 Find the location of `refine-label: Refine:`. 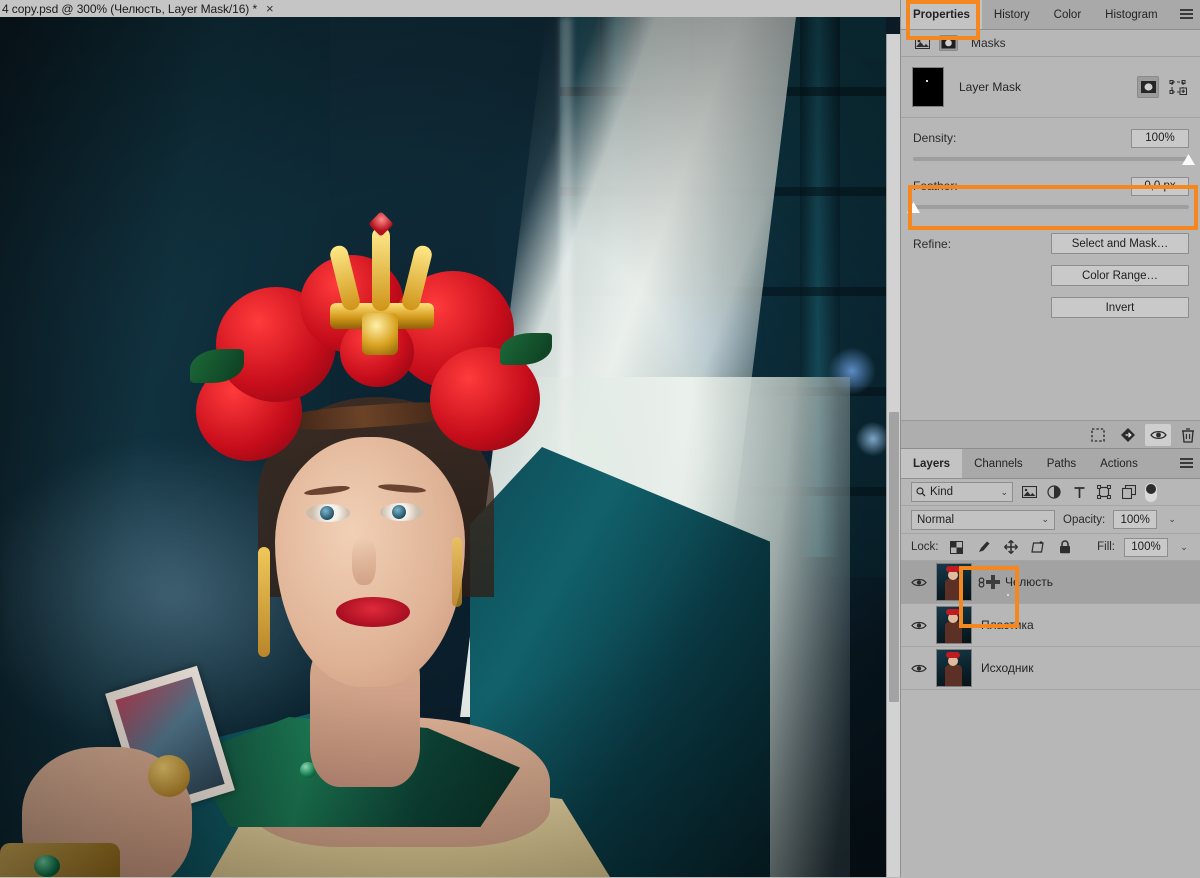

refine-label: Refine: is located at coordinates (932, 244).